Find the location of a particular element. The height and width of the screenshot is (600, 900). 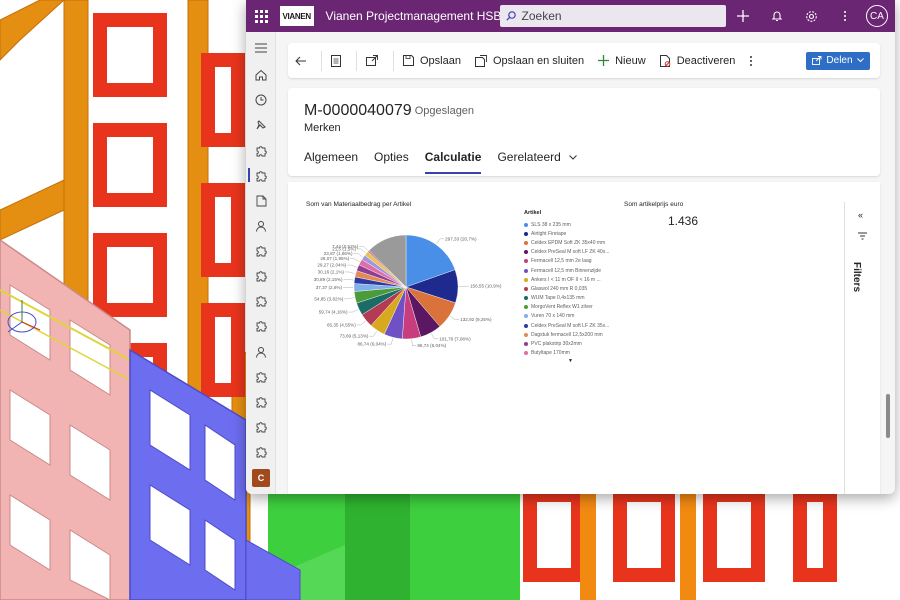

legend-label: Fermacell 12,5 mm 2e laag is located at coordinates (561, 261).